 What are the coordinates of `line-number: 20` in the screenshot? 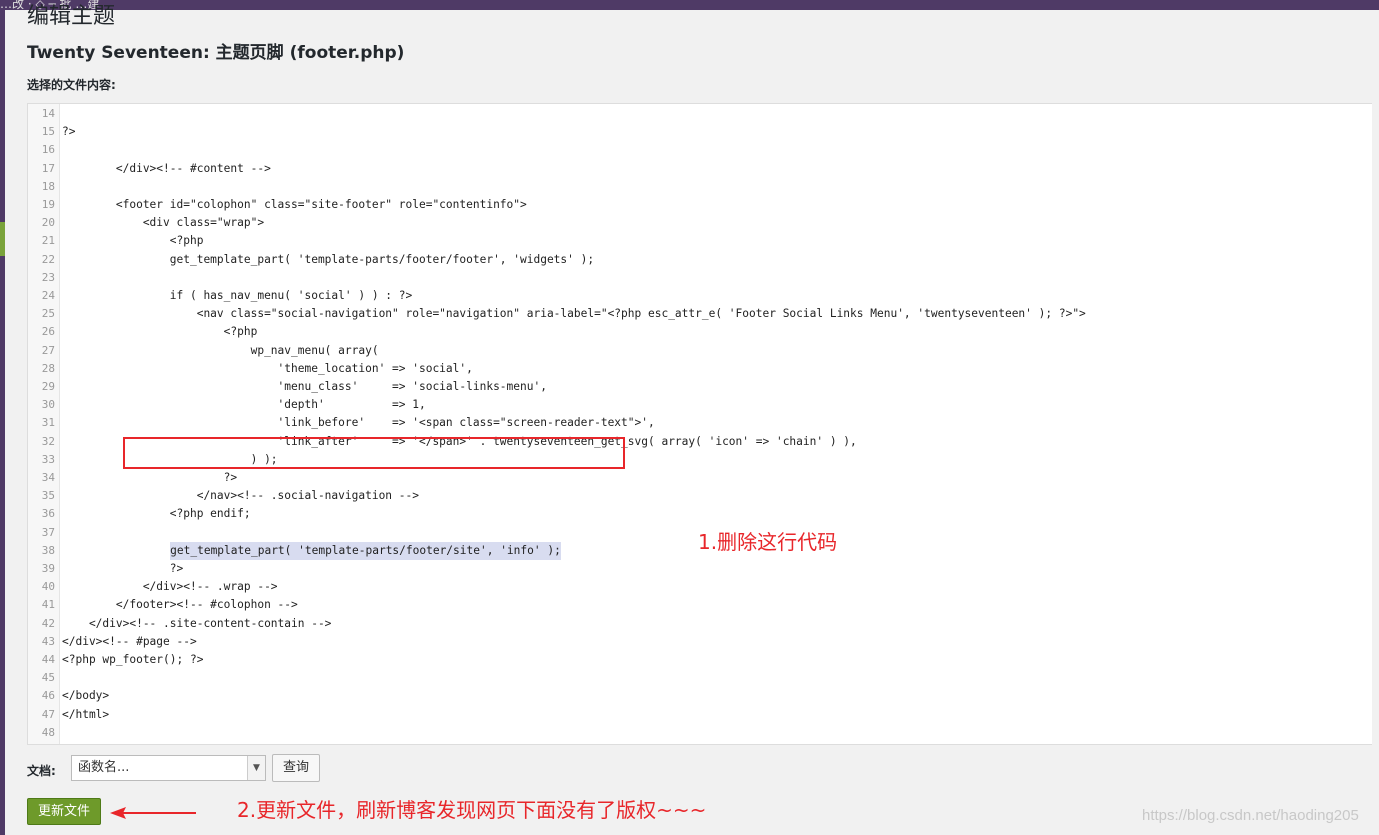 It's located at (48, 223).